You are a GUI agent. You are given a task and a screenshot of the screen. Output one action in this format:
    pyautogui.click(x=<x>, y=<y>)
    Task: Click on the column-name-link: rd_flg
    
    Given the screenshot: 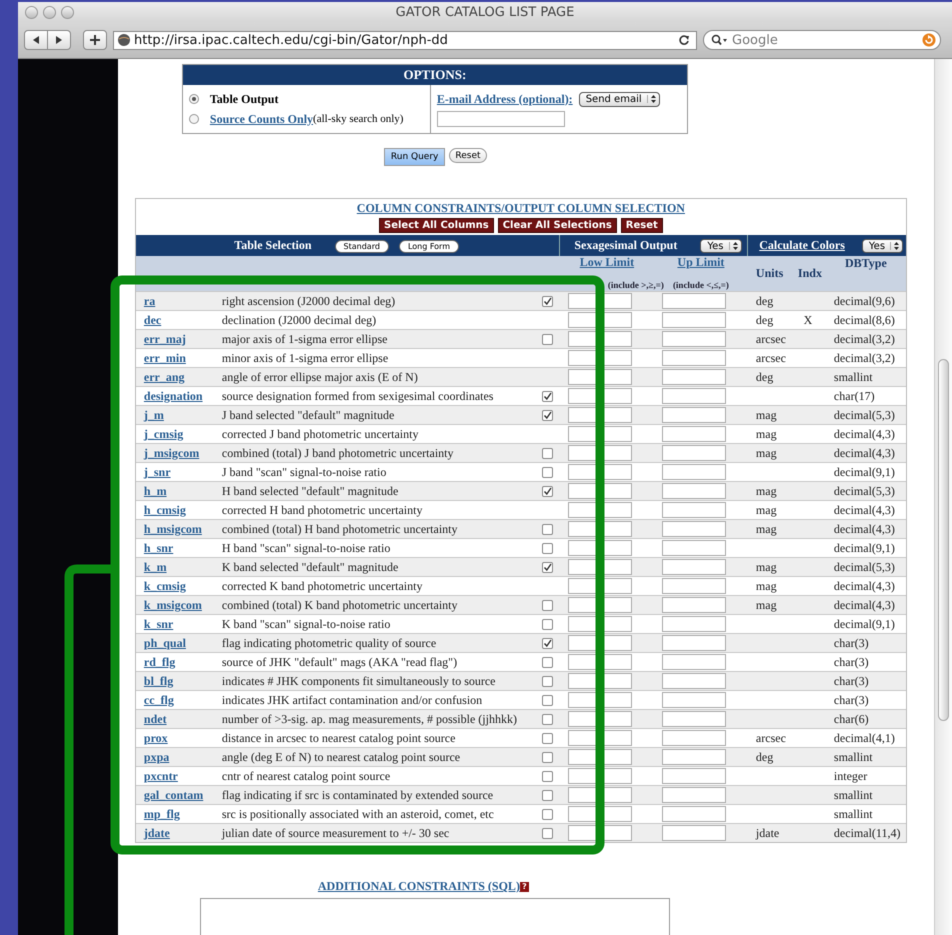 What is the action you would take?
    pyautogui.click(x=160, y=661)
    